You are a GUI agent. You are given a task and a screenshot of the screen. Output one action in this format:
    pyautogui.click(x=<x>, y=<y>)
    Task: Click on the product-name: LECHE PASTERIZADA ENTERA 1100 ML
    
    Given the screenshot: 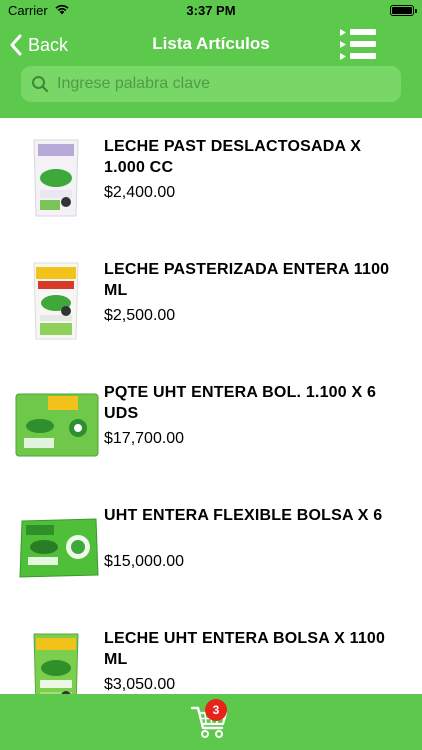 What is the action you would take?
    pyautogui.click(x=247, y=280)
    